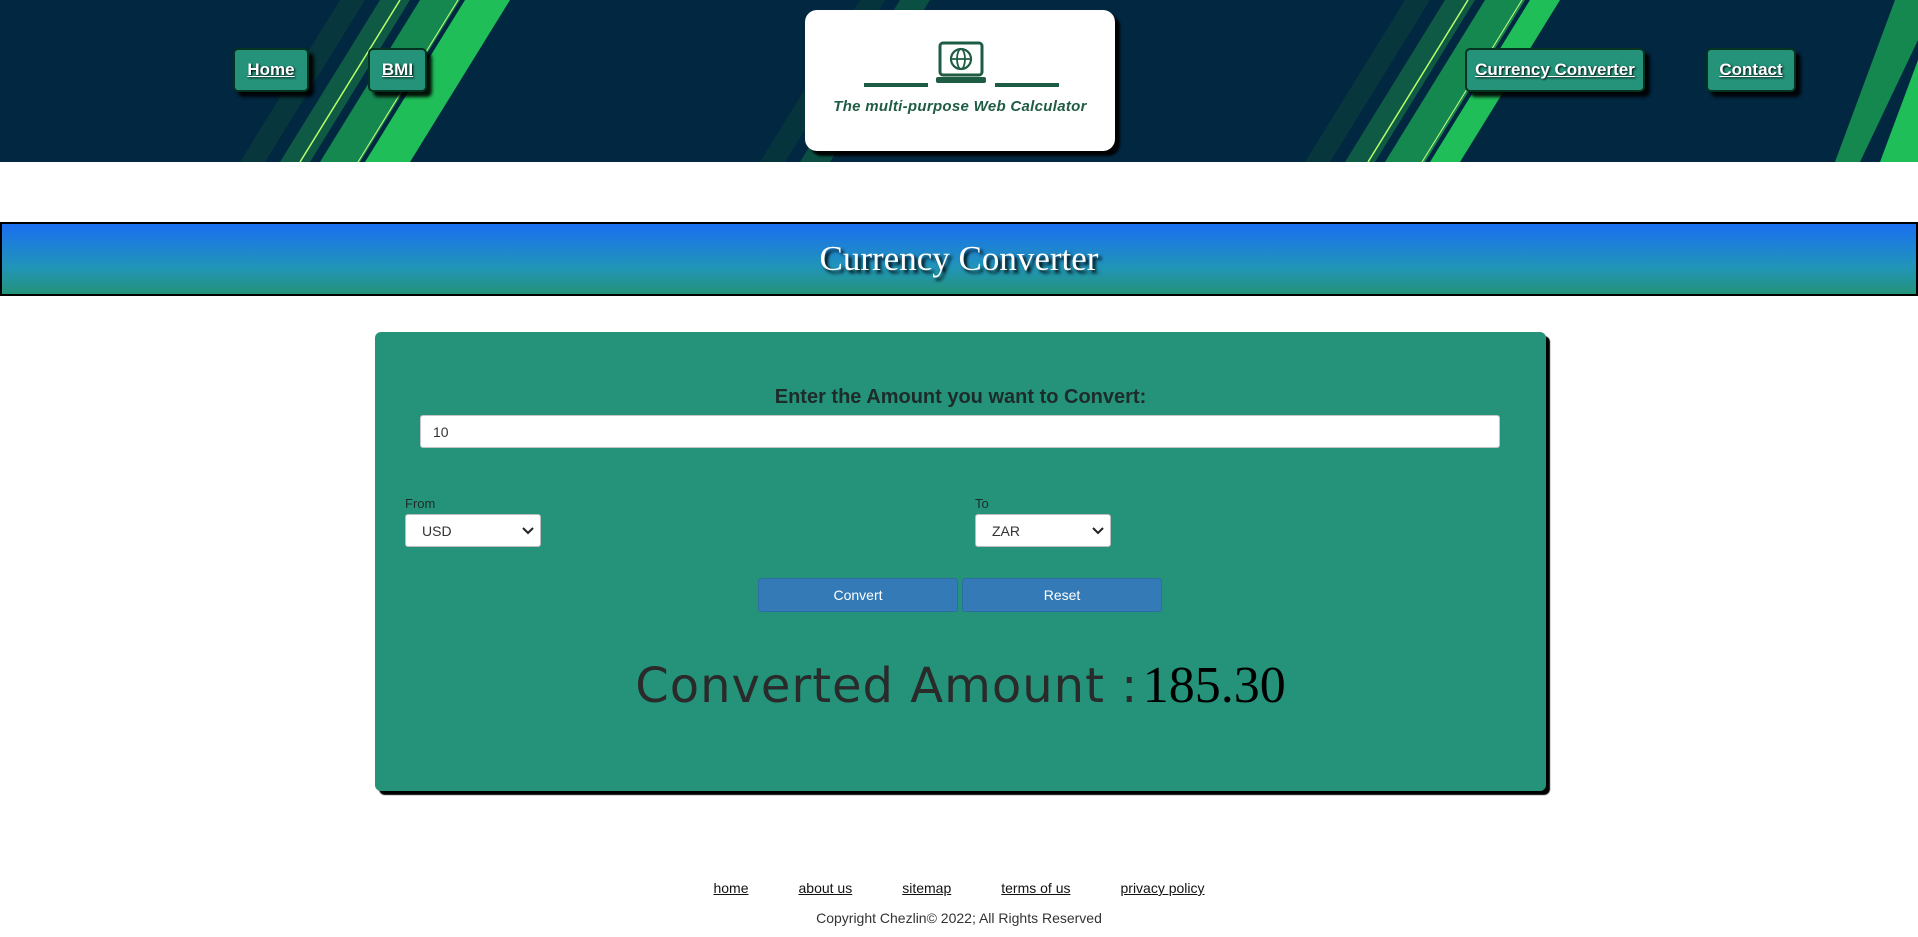 This screenshot has height=937, width=1918. I want to click on footer-link-sitemap: sitemap, so click(926, 888).